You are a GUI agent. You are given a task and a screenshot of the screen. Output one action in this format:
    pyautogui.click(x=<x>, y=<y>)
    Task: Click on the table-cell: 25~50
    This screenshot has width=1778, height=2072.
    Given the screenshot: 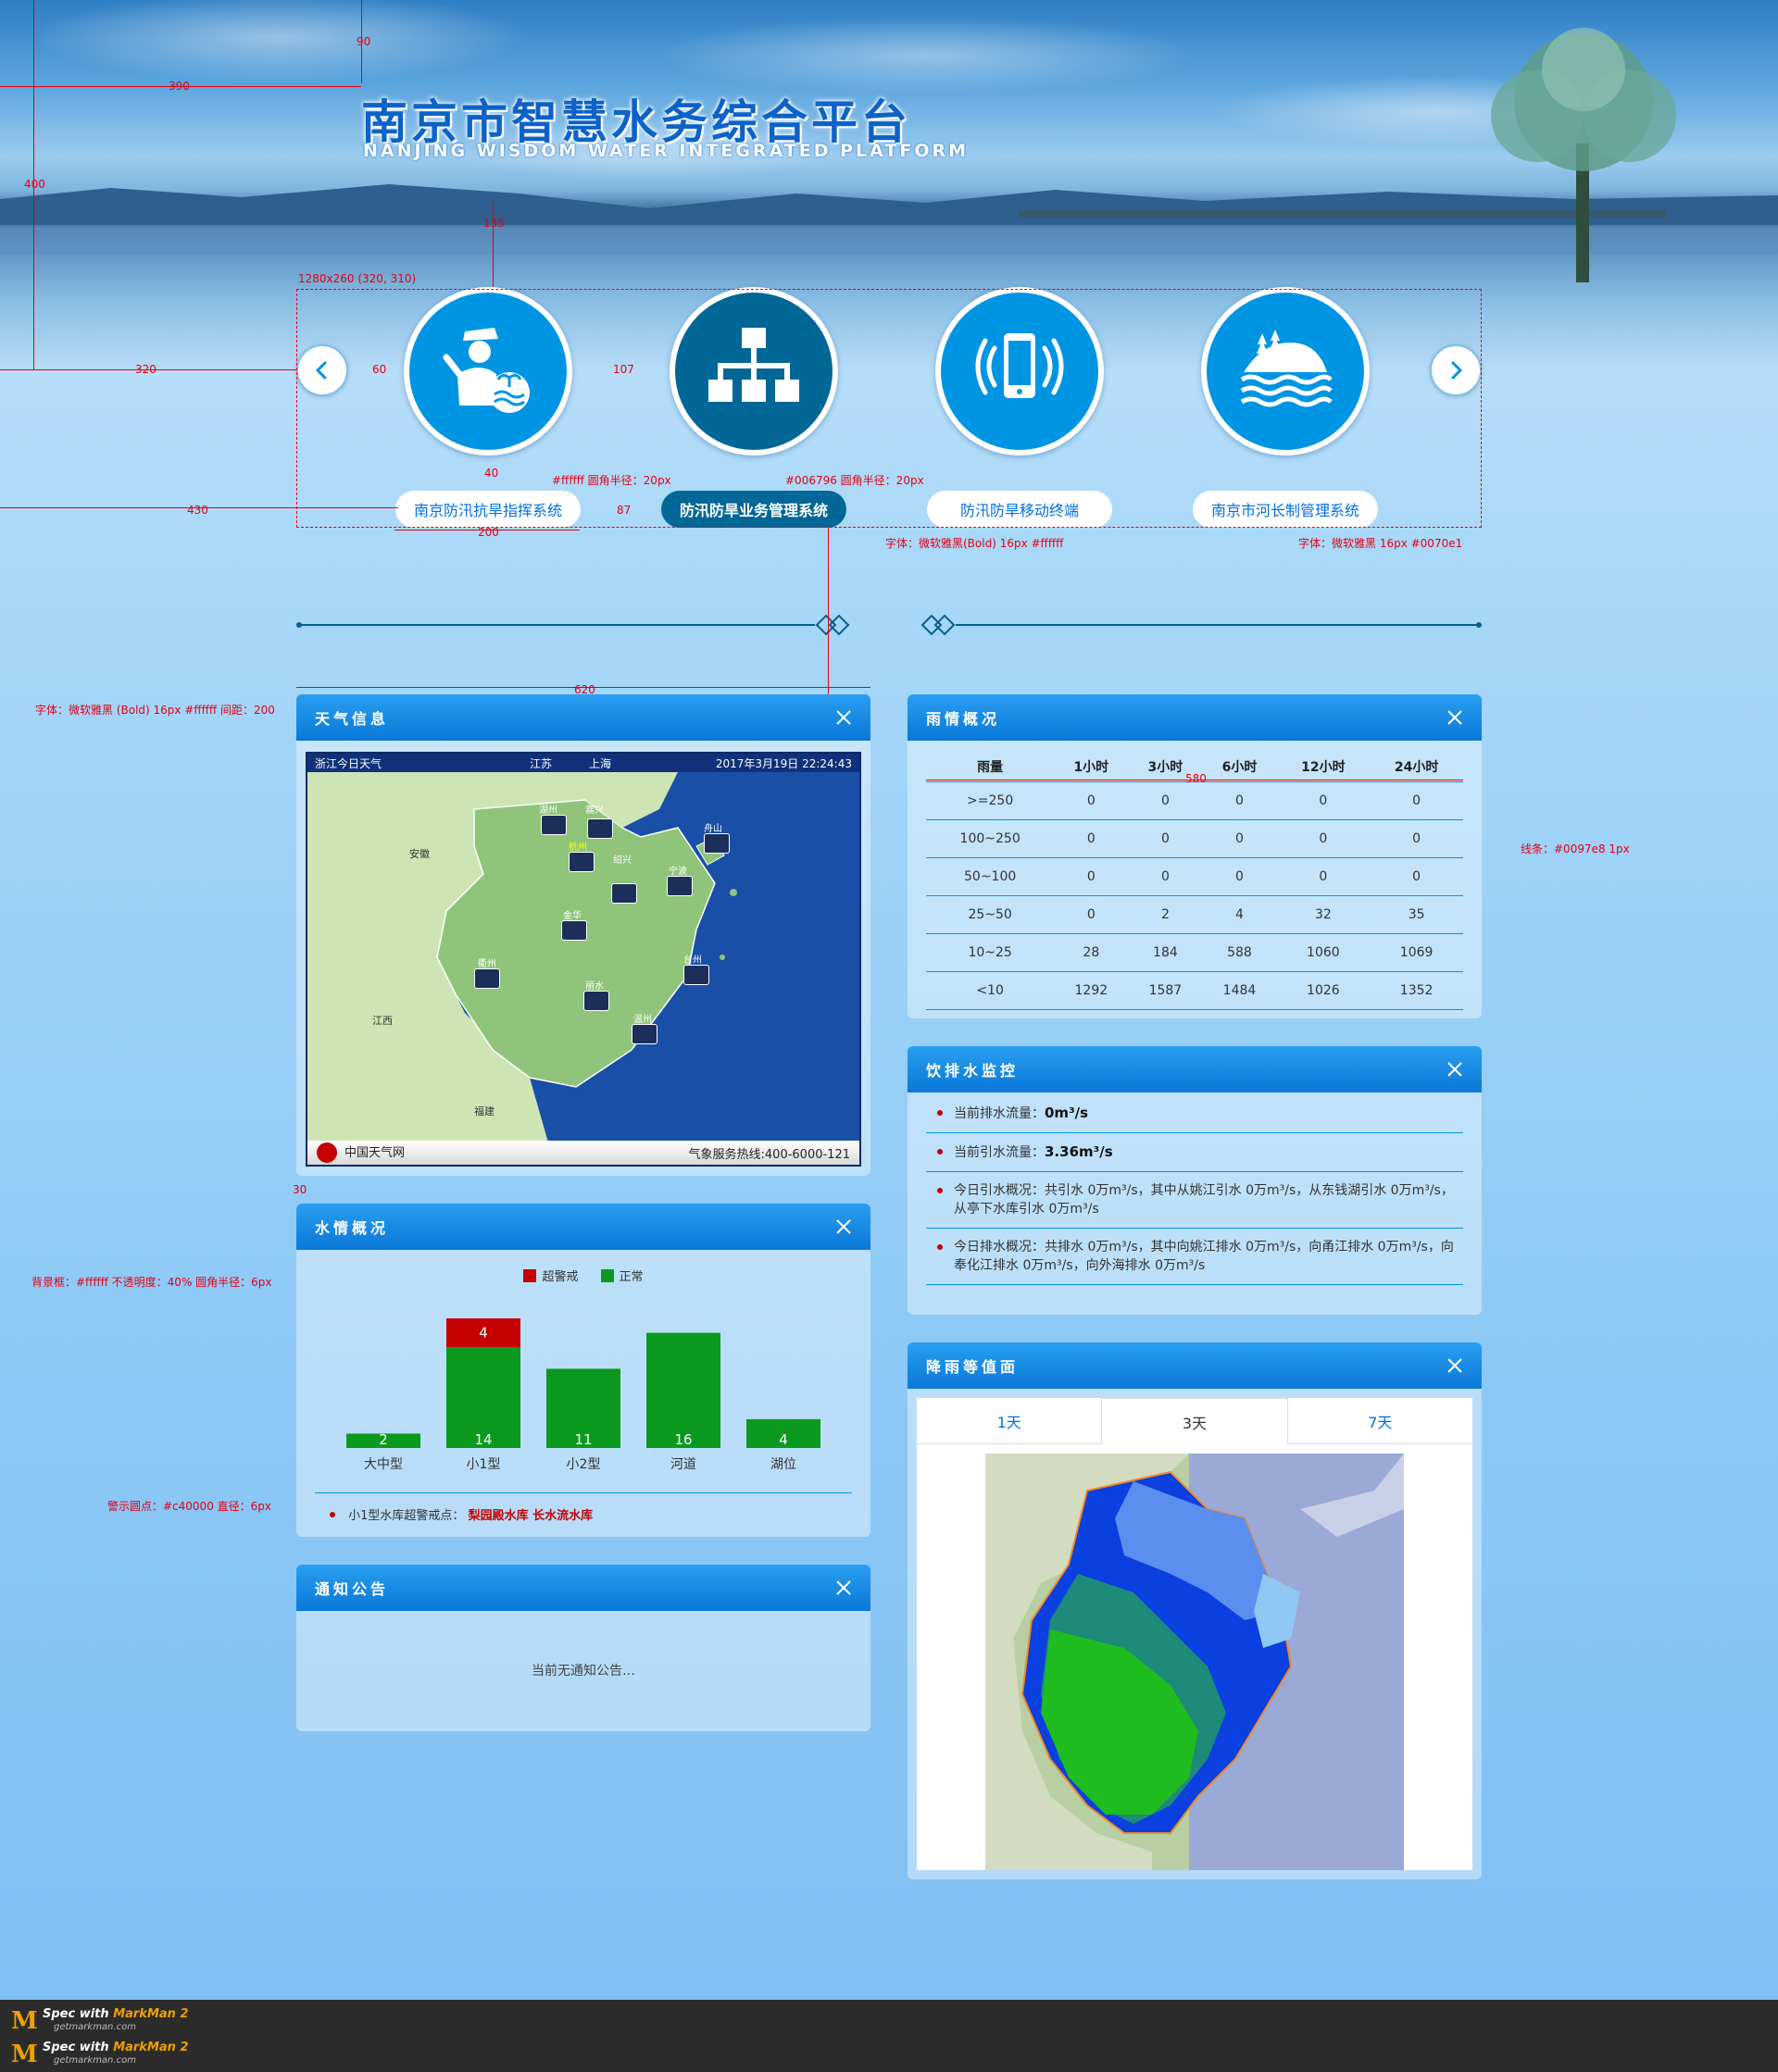 What is the action you would take?
    pyautogui.click(x=991, y=914)
    